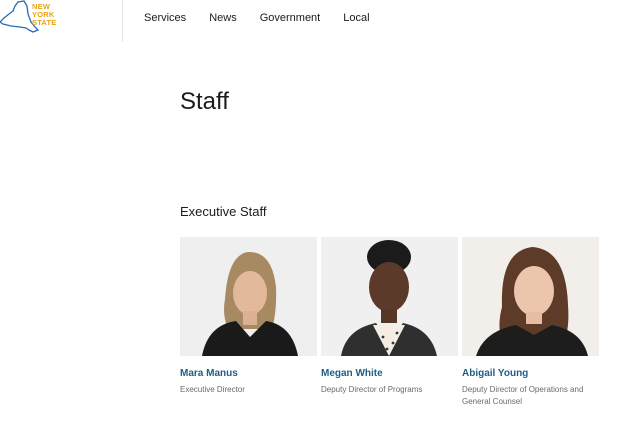  What do you see at coordinates (212, 389) in the screenshot?
I see `staff-role: Executive Director` at bounding box center [212, 389].